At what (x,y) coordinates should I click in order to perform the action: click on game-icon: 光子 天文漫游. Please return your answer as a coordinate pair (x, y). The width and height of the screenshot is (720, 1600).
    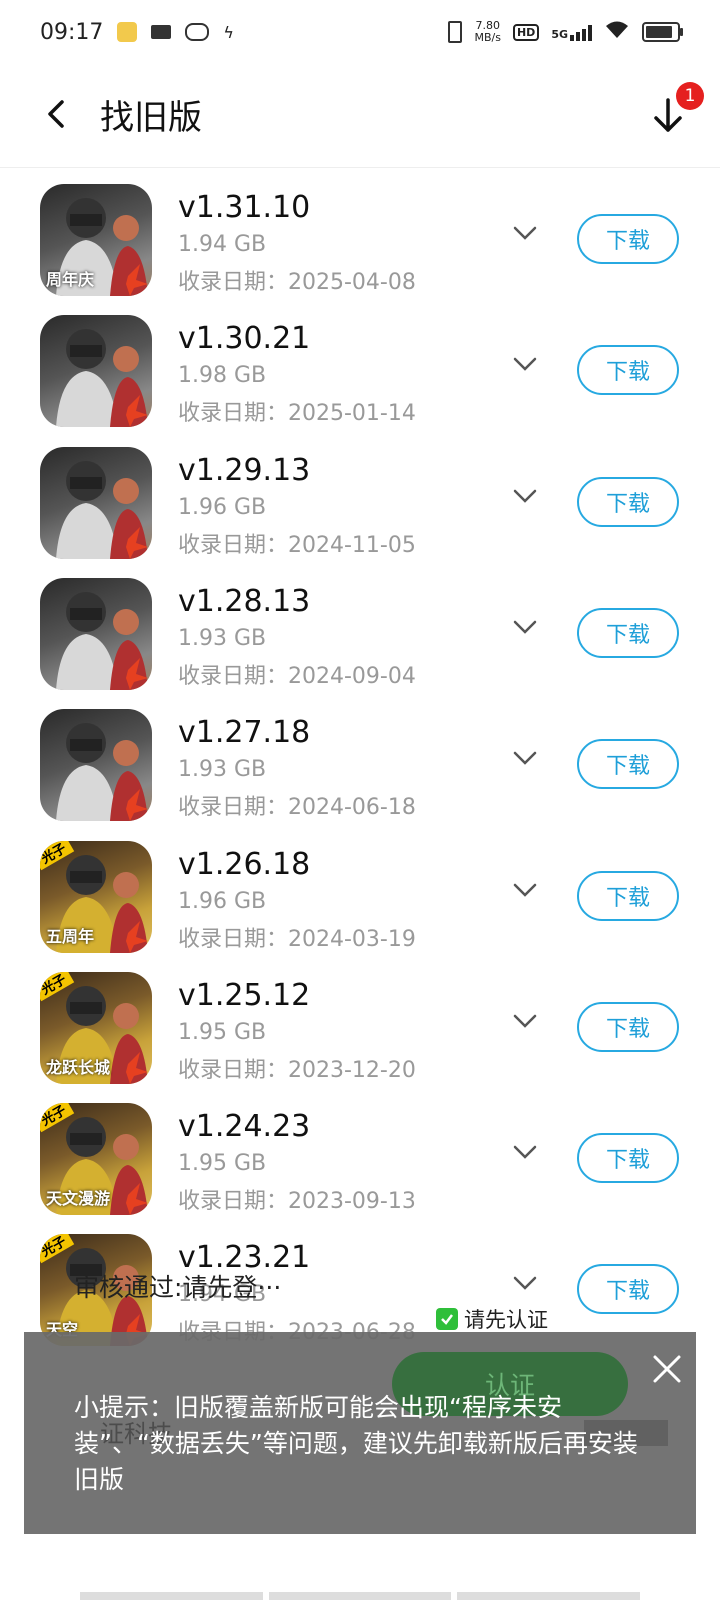
    Looking at the image, I should click on (96, 1159).